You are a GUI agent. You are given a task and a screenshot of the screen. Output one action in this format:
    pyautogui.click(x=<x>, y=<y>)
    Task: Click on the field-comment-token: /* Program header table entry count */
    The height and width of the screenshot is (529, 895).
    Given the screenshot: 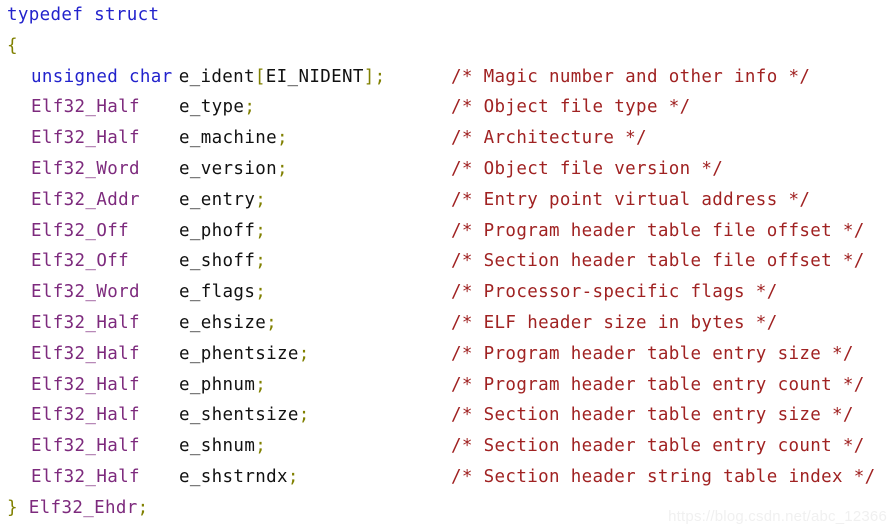 What is the action you would take?
    pyautogui.click(x=658, y=384)
    